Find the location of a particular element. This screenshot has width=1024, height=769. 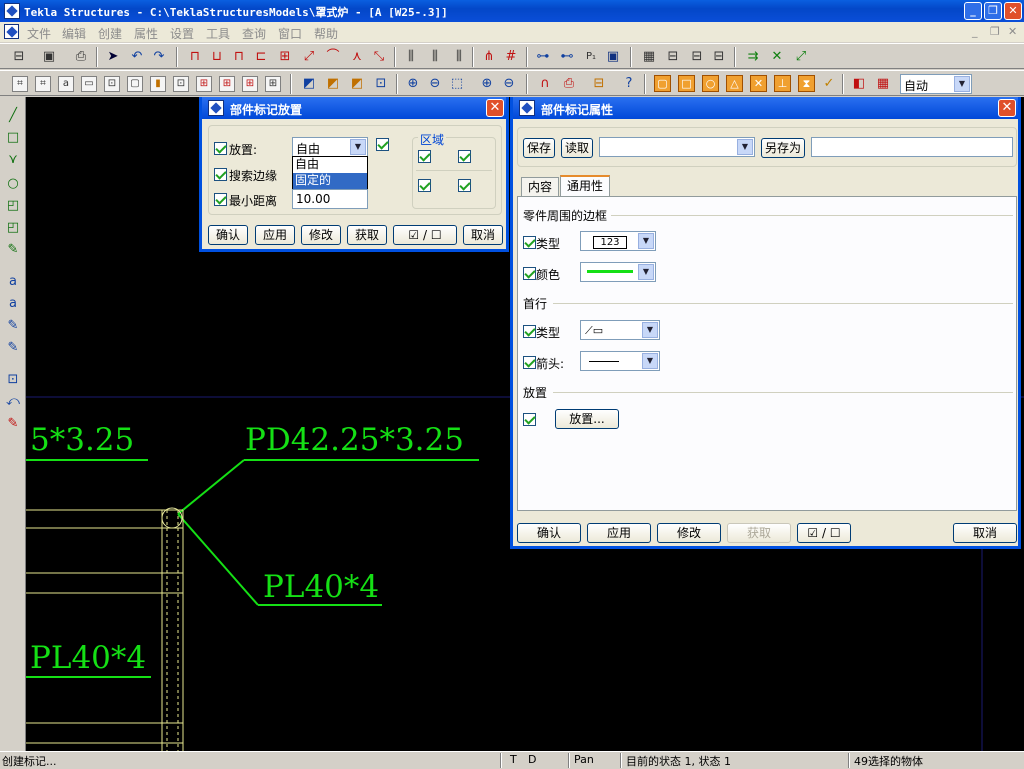

part-mark-label: PD42.25*3.25 is located at coordinates (354, 440).